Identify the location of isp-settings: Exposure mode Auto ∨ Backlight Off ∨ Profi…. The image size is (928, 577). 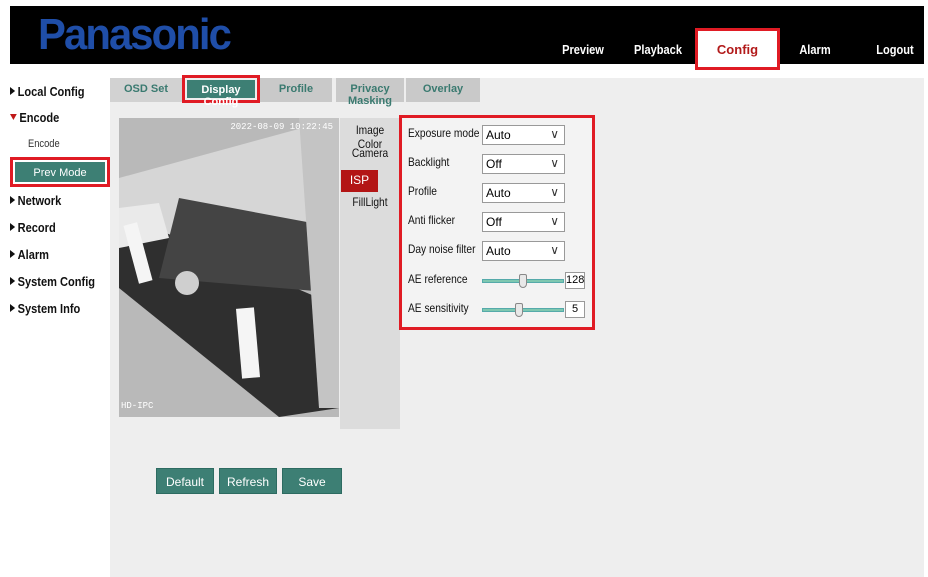
(497, 222).